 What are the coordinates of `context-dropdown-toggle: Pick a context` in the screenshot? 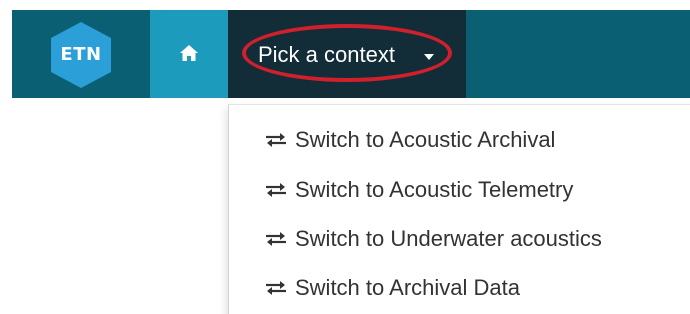 It's located at (347, 54).